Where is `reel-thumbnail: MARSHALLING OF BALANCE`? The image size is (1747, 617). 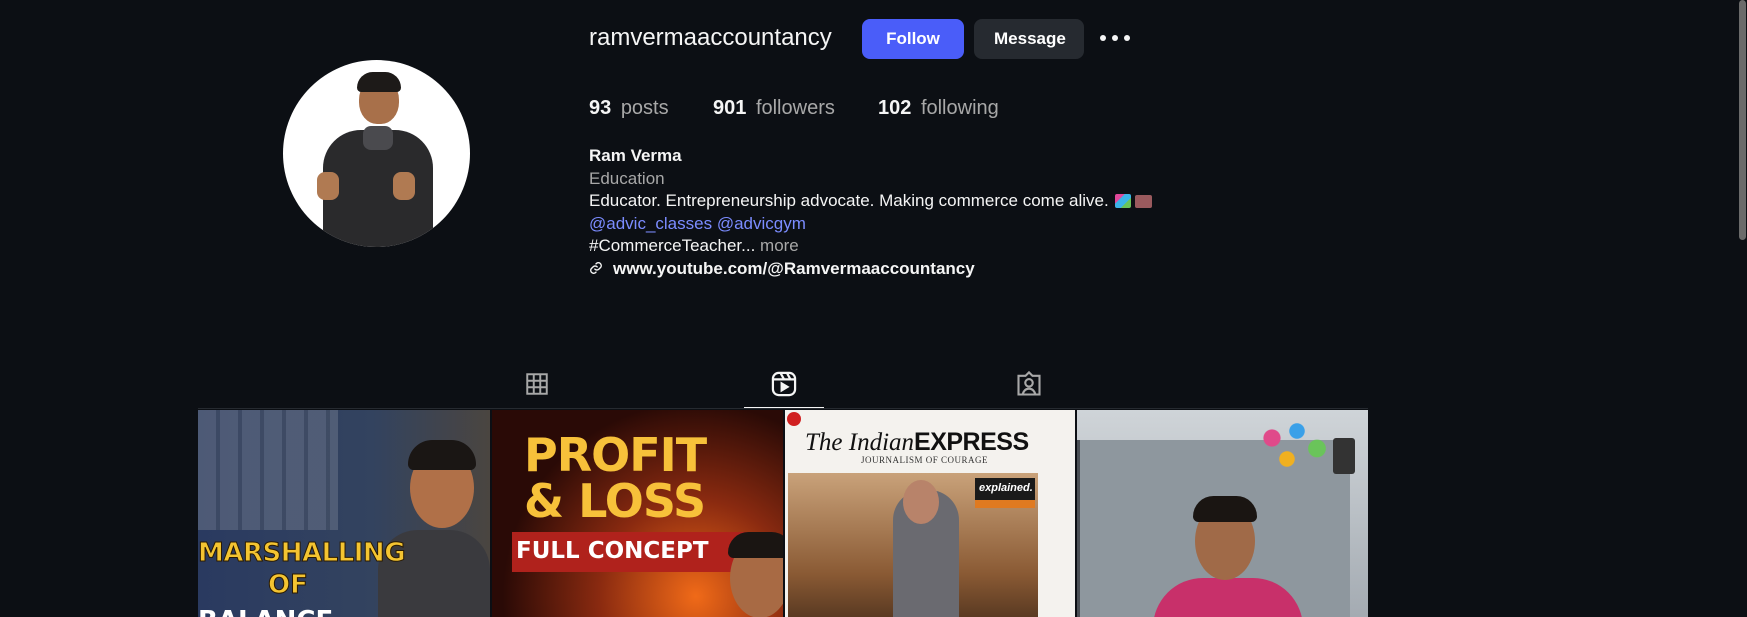 reel-thumbnail: MARSHALLING OF BALANCE is located at coordinates (344, 513).